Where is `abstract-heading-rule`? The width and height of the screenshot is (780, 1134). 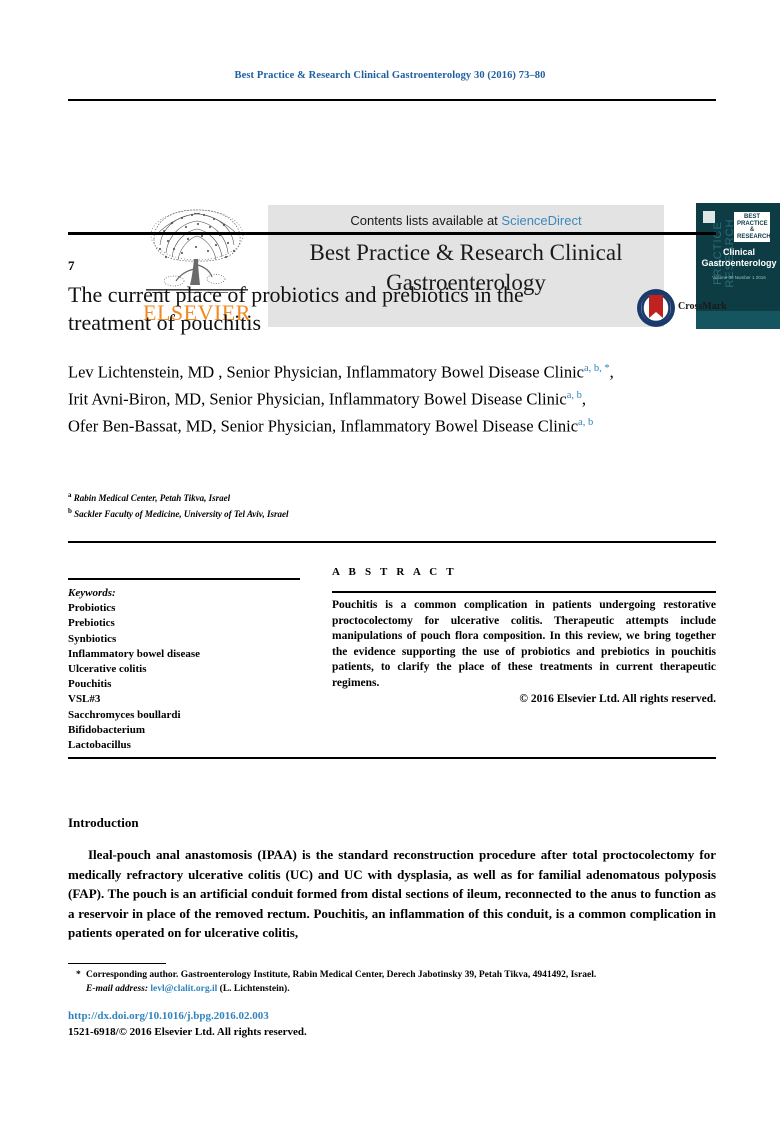
abstract-heading-rule is located at coordinates (524, 592).